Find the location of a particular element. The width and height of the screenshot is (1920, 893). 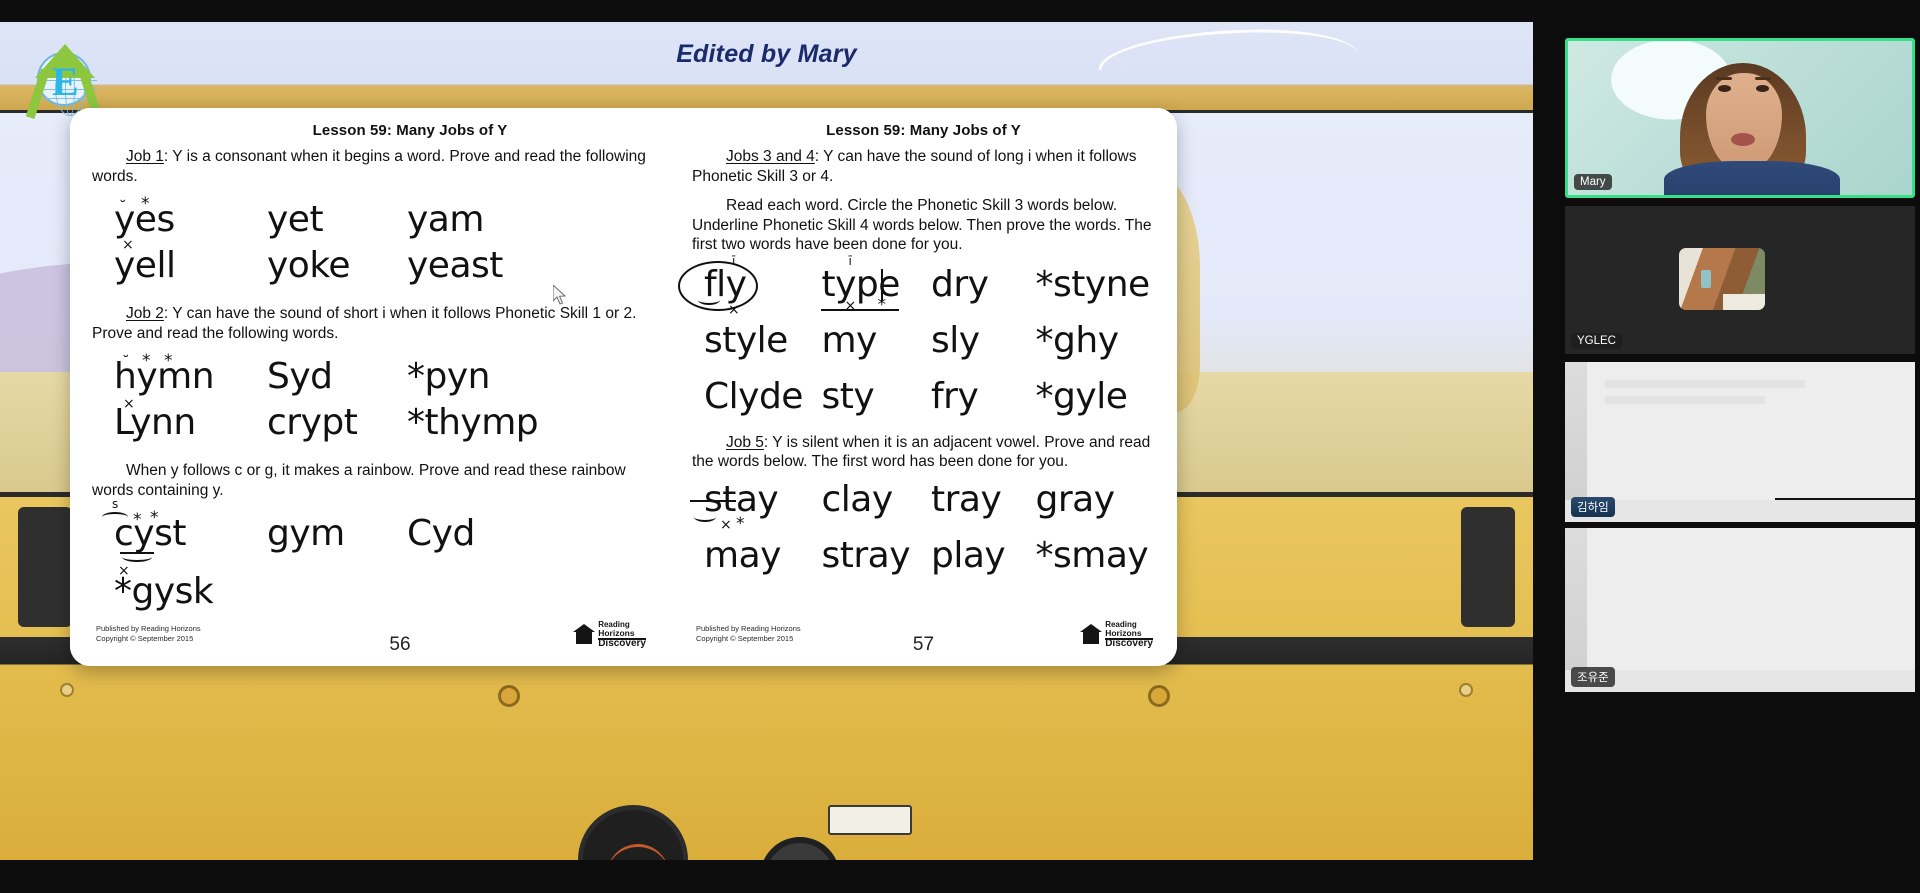

steering-wheel is located at coordinates (800, 848).